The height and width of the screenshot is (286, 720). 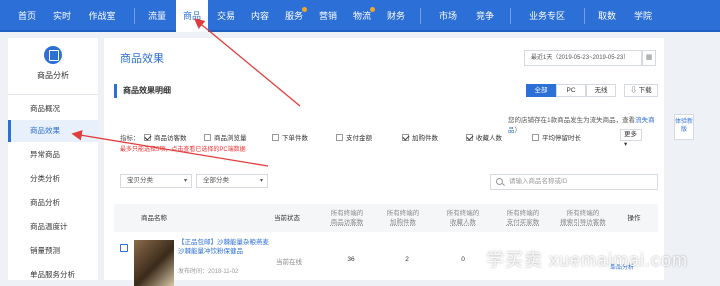 I want to click on watermark: 学买卖 xuemaimai.com, so click(x=587, y=260).